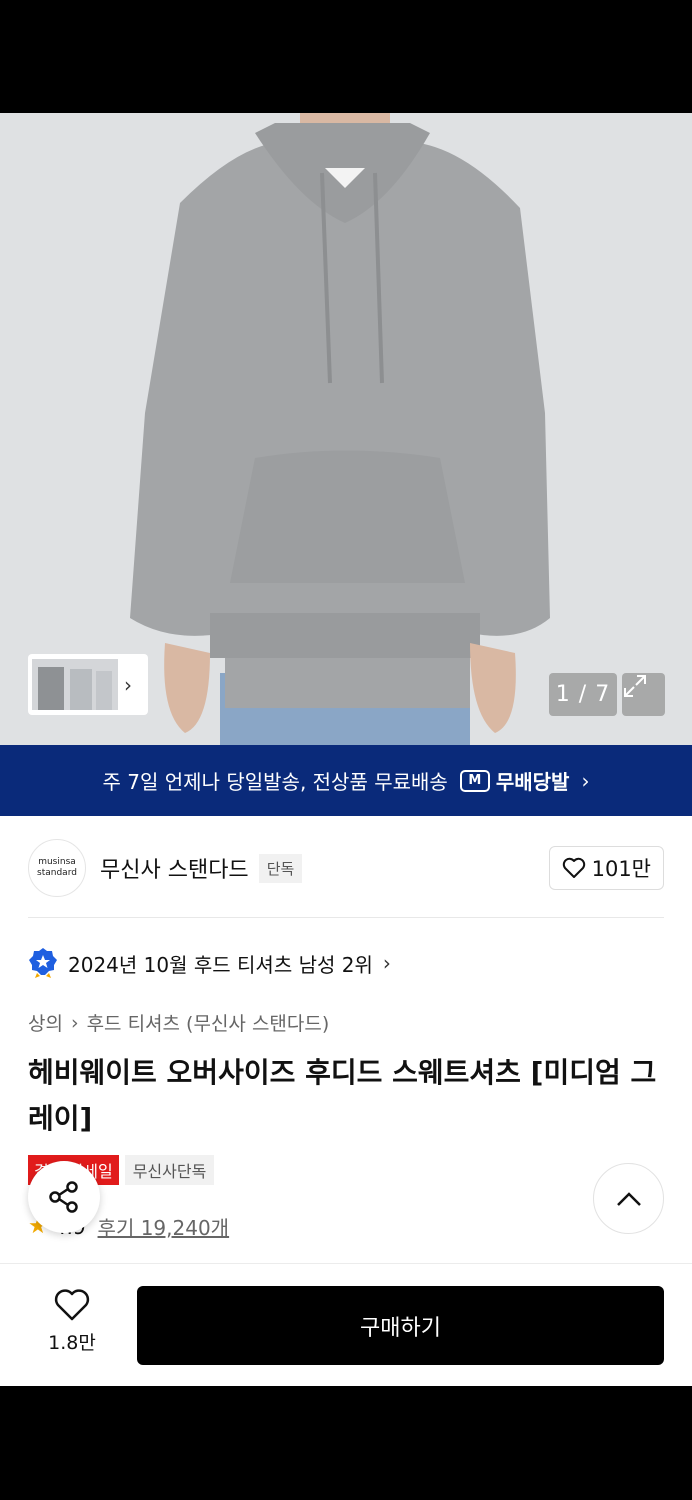 The width and height of the screenshot is (692, 1500). Describe the element at coordinates (400, 1325) in the screenshot. I see `buy-button: 구매하기` at that location.